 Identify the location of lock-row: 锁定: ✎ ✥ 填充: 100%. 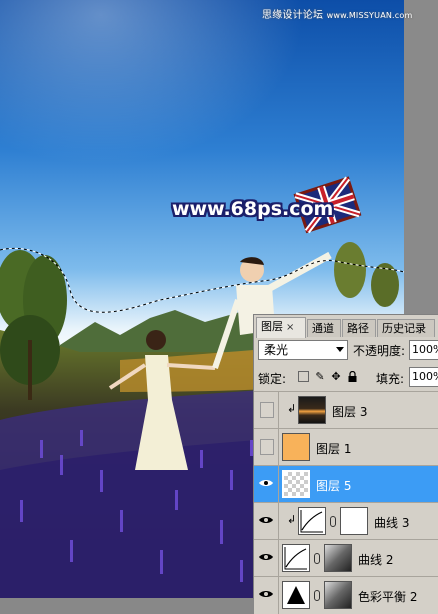
(348, 378).